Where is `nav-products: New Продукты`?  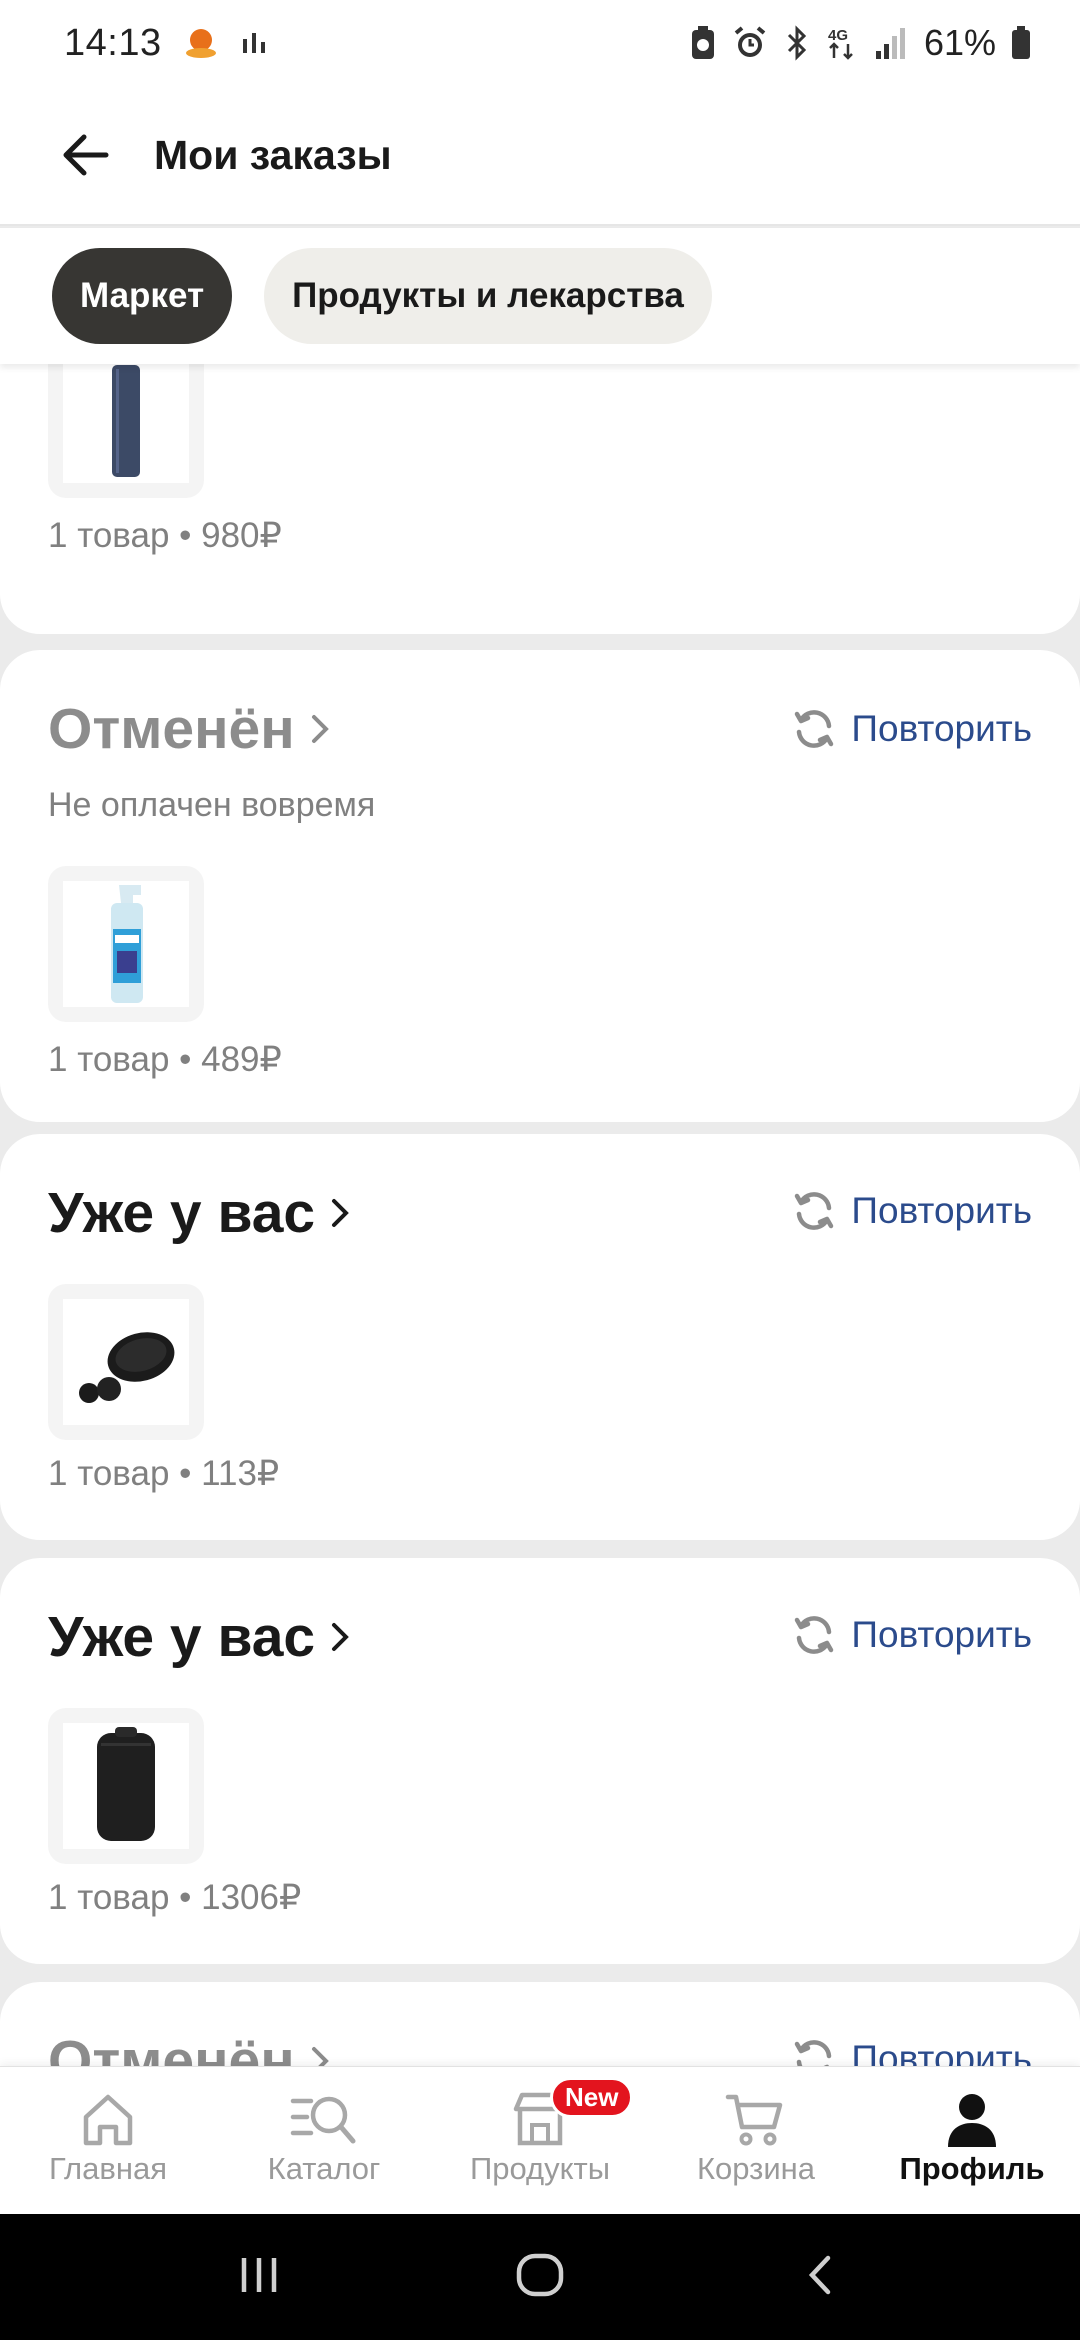 nav-products: New Продукты is located at coordinates (540, 2140).